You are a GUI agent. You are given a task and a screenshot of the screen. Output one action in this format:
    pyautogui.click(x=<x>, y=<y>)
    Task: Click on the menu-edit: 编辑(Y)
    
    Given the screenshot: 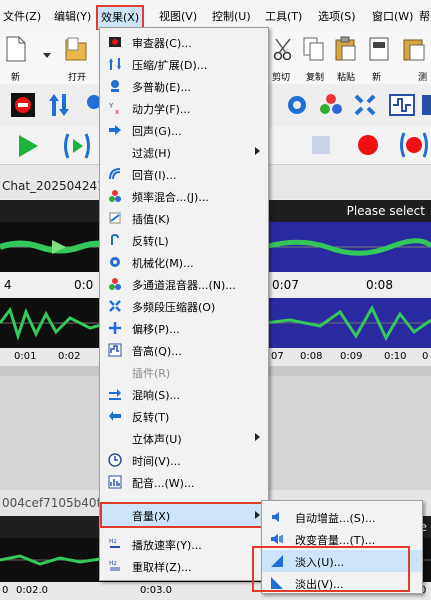 What is the action you would take?
    pyautogui.click(x=72, y=17)
    